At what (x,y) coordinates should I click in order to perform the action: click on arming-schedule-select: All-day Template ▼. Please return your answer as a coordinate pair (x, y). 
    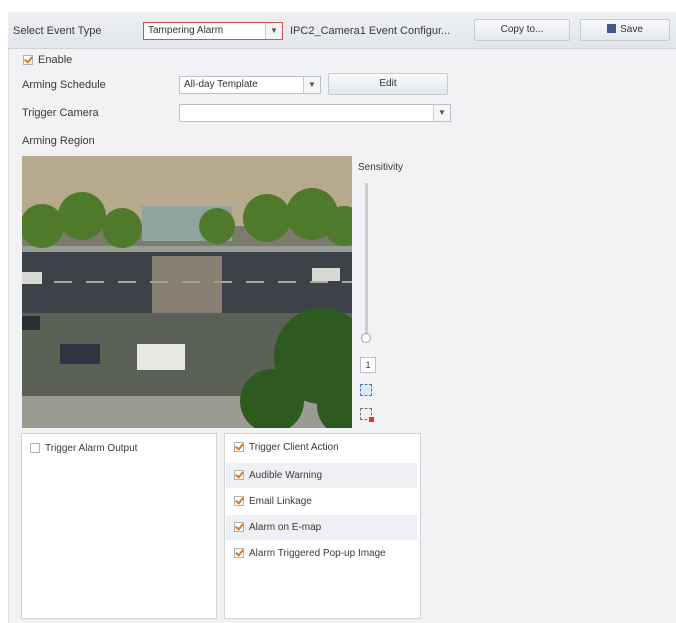
    Looking at the image, I should click on (250, 85).